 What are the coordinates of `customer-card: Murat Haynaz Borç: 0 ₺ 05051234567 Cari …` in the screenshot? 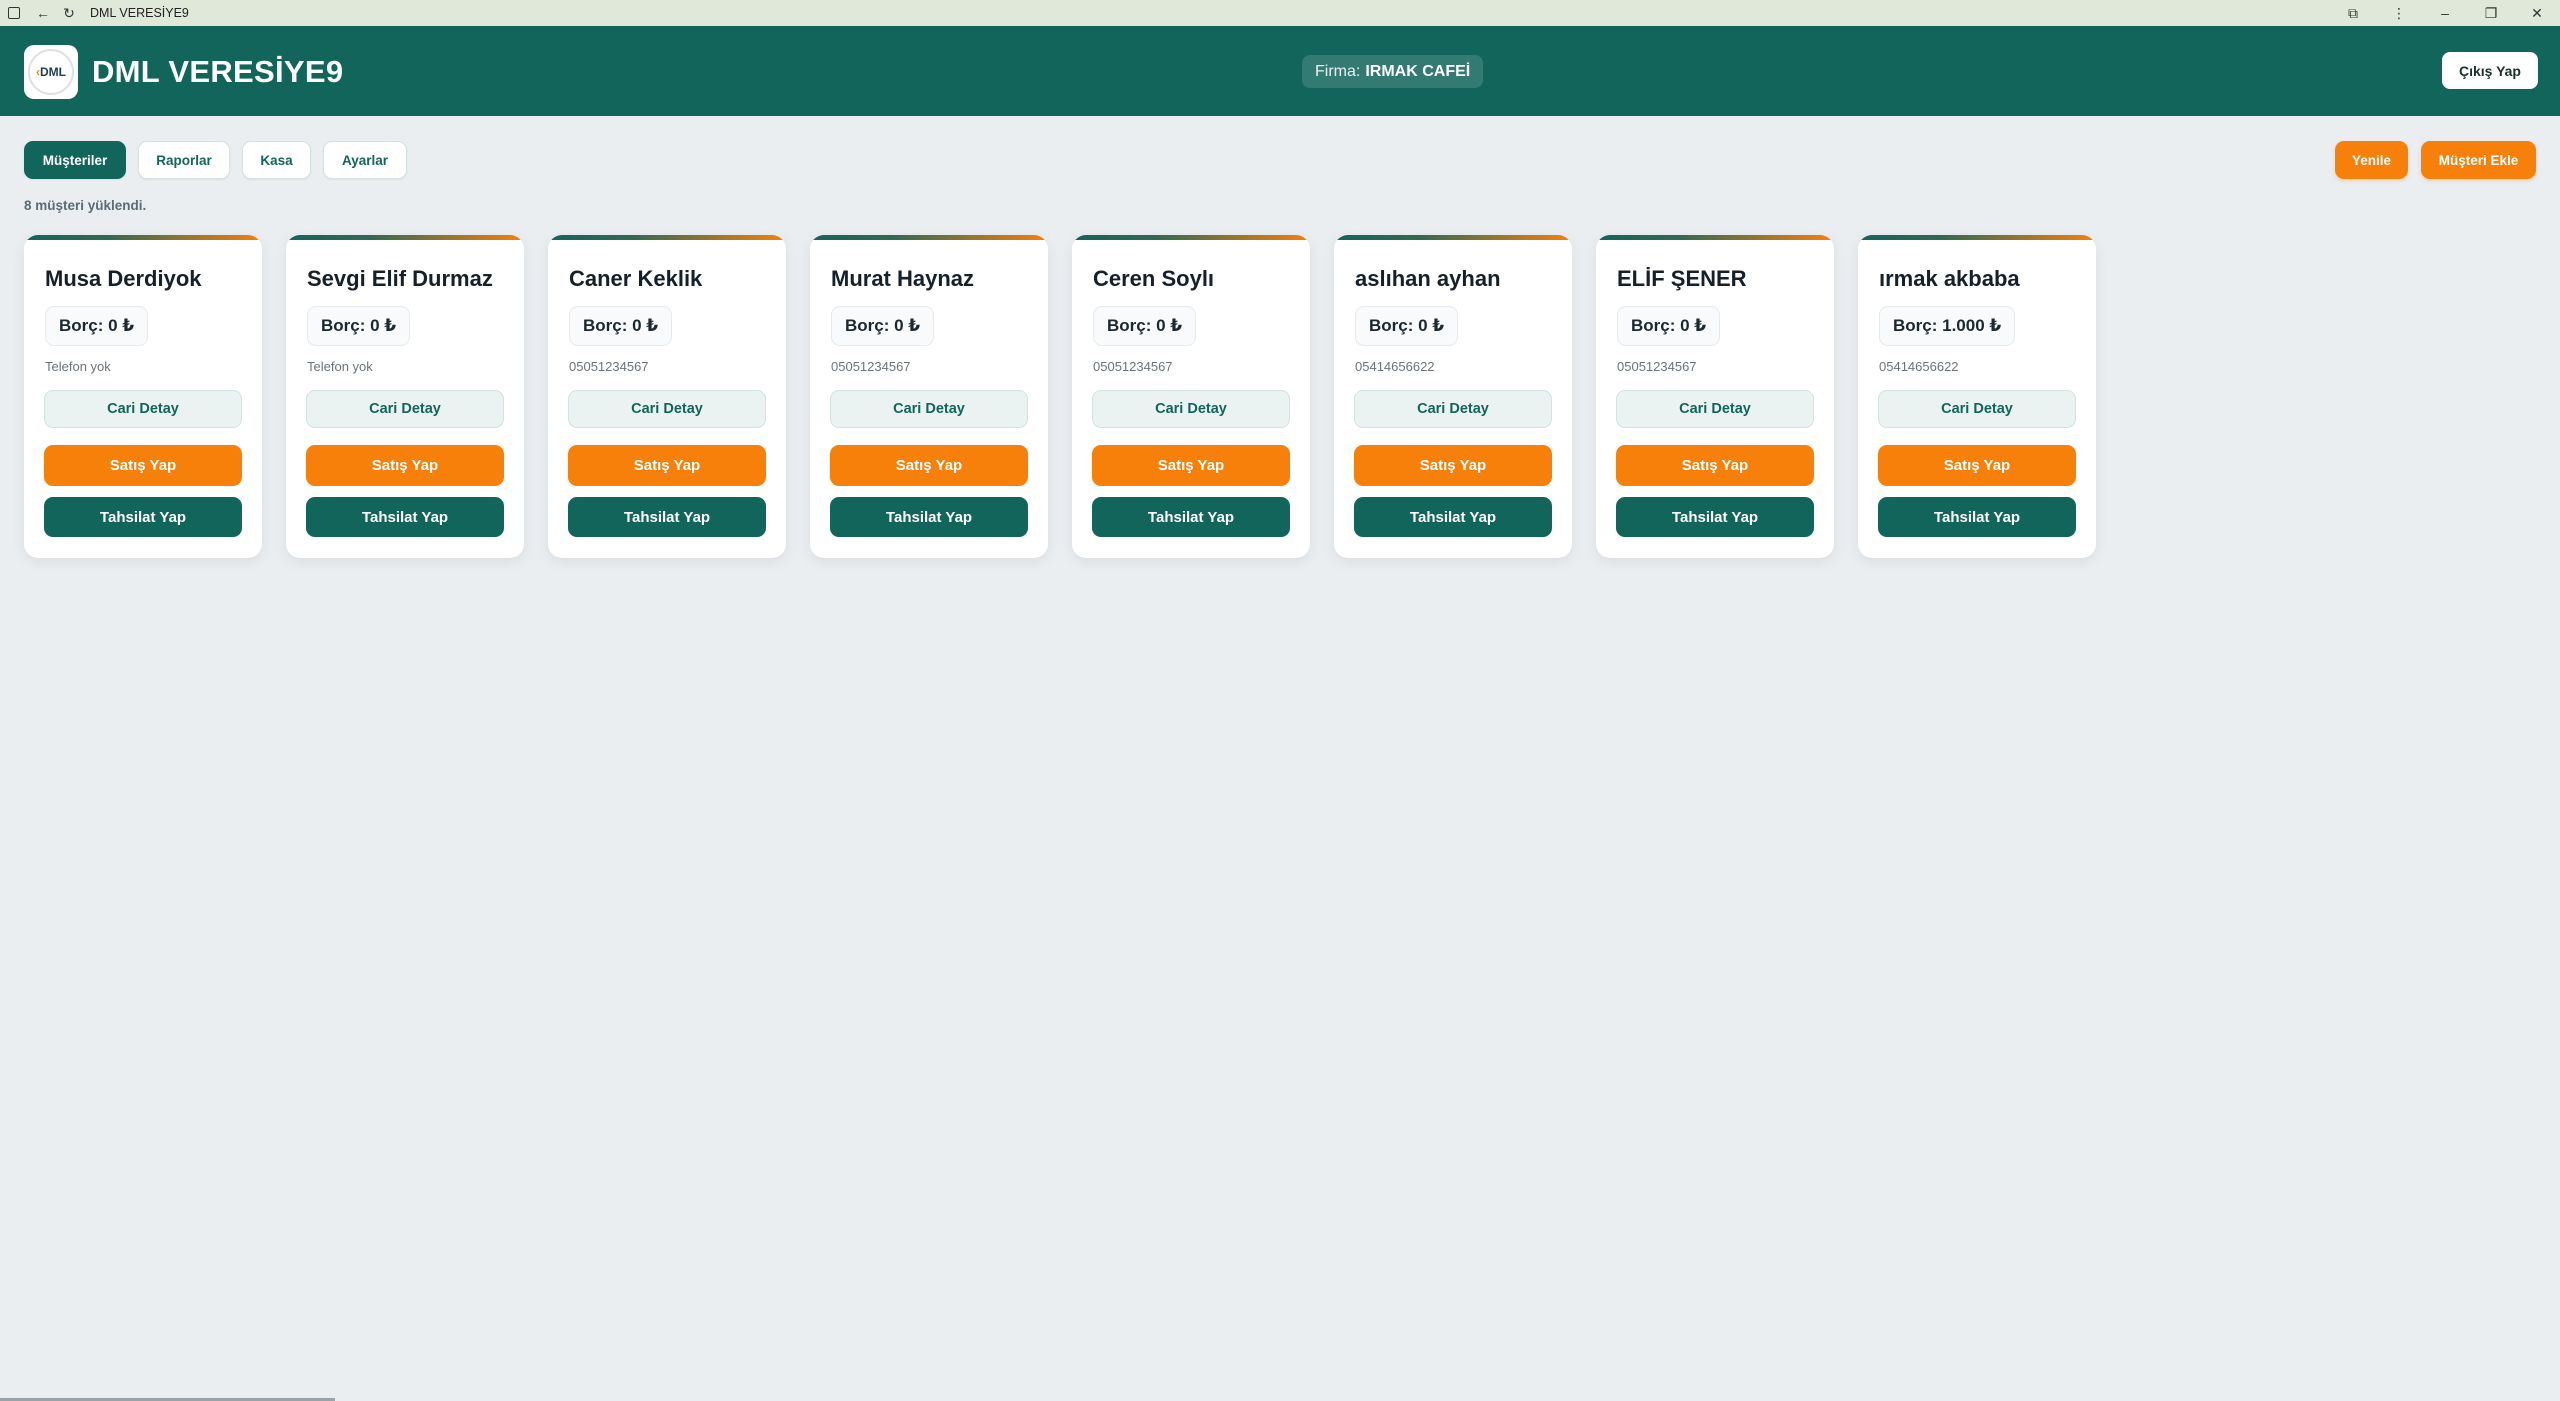 It's located at (929, 396).